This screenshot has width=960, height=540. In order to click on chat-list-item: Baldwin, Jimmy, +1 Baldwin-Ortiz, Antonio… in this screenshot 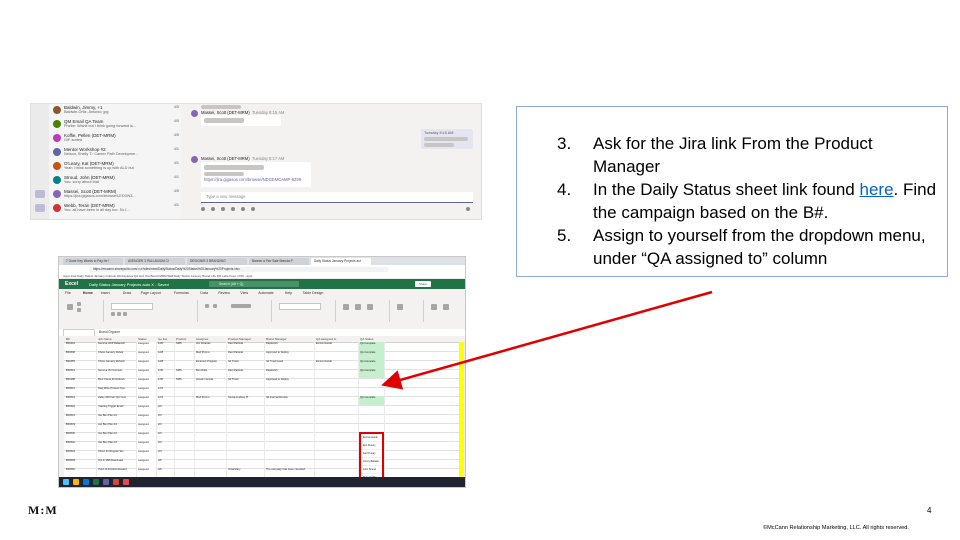, I will do `click(116, 110)`.